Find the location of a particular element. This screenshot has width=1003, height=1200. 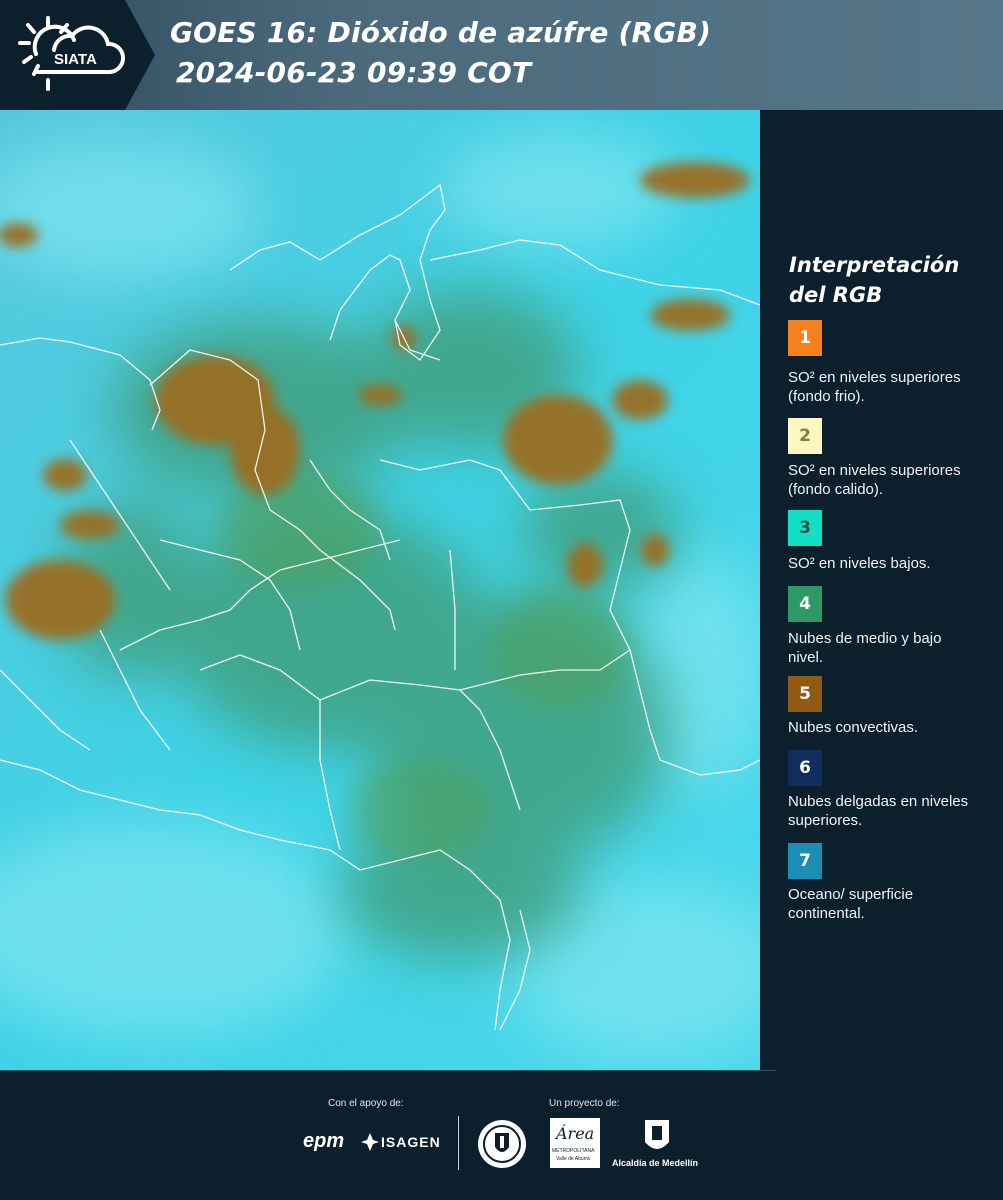

alcaldia-label: Alcaldía de Medellín is located at coordinates (655, 1163).